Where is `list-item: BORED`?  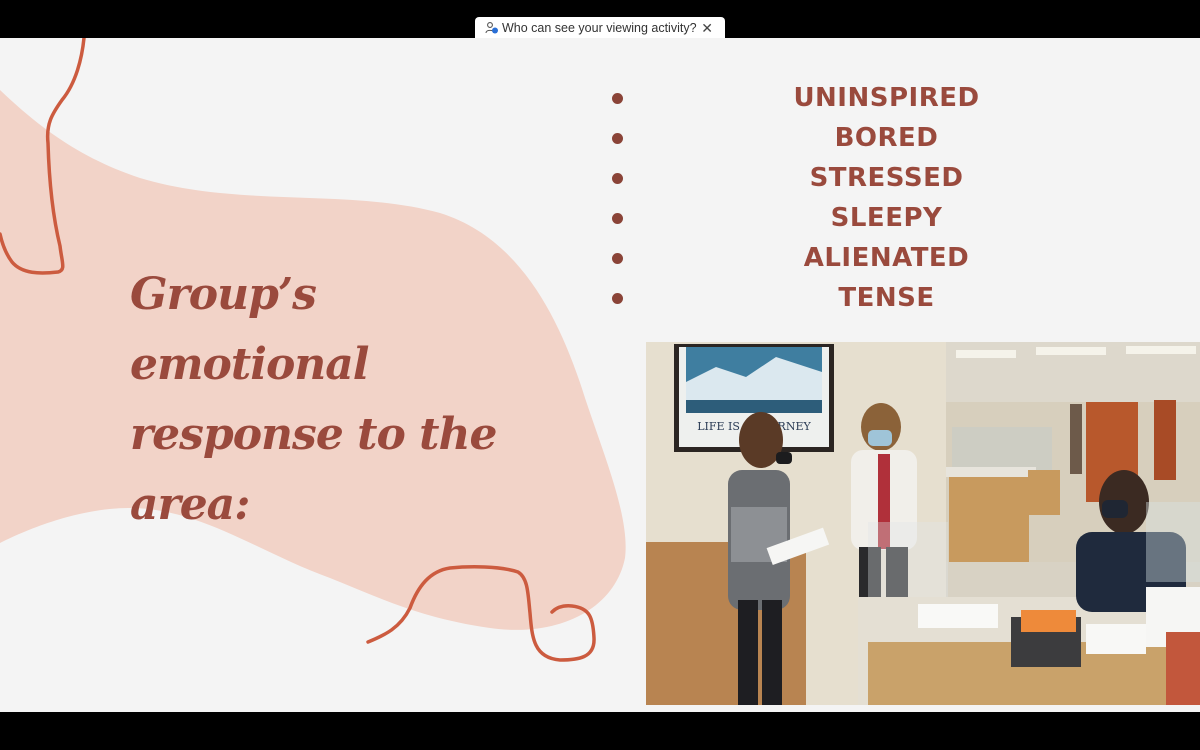
list-item: BORED is located at coordinates (892, 138).